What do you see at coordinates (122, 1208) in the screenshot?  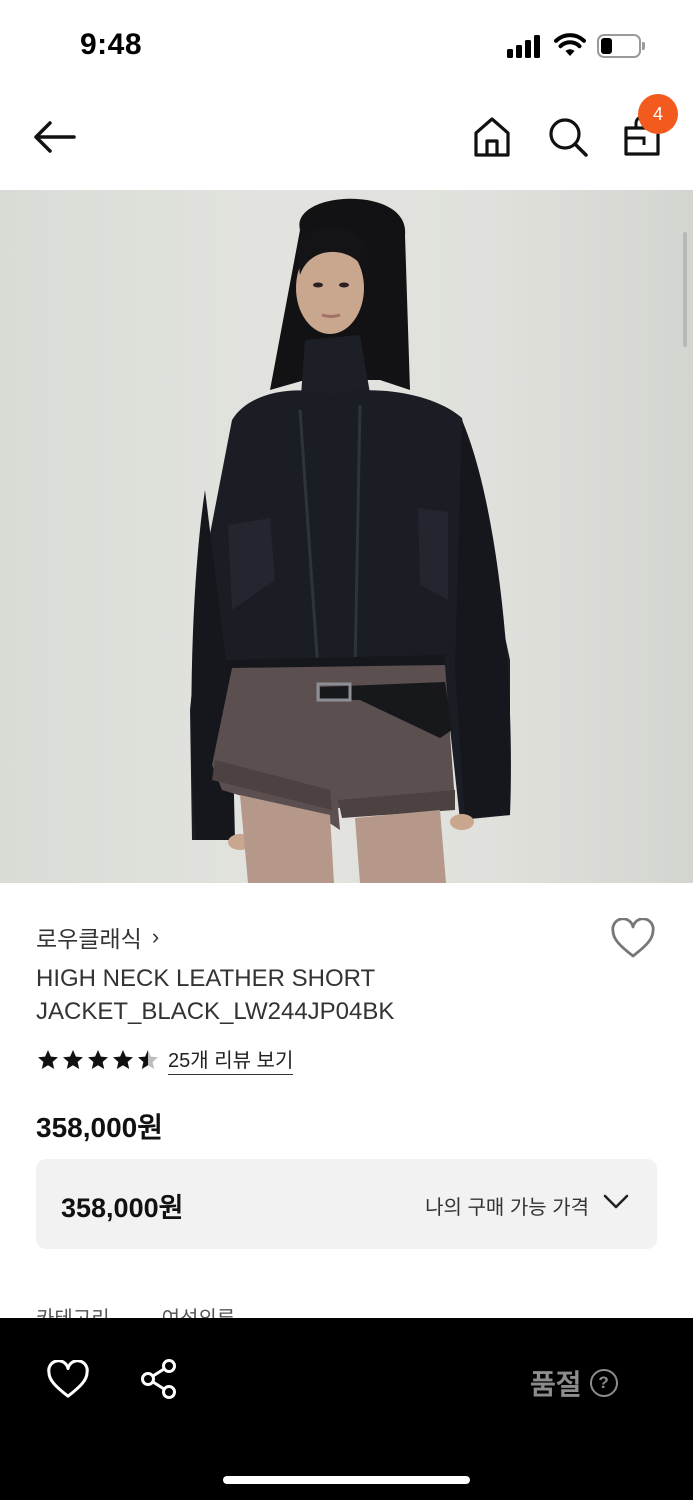 I see `my-price-amount: 358,000원` at bounding box center [122, 1208].